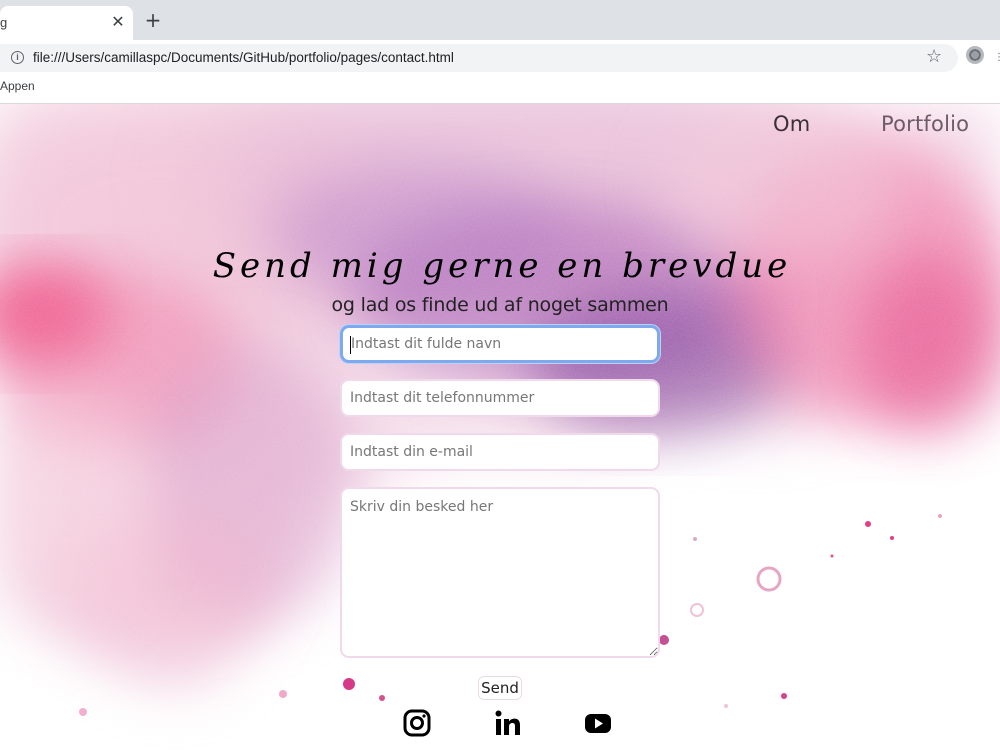 The height and width of the screenshot is (750, 1000). Describe the element at coordinates (502, 266) in the screenshot. I see `page-title: Send mig gerne en brevdue` at that location.